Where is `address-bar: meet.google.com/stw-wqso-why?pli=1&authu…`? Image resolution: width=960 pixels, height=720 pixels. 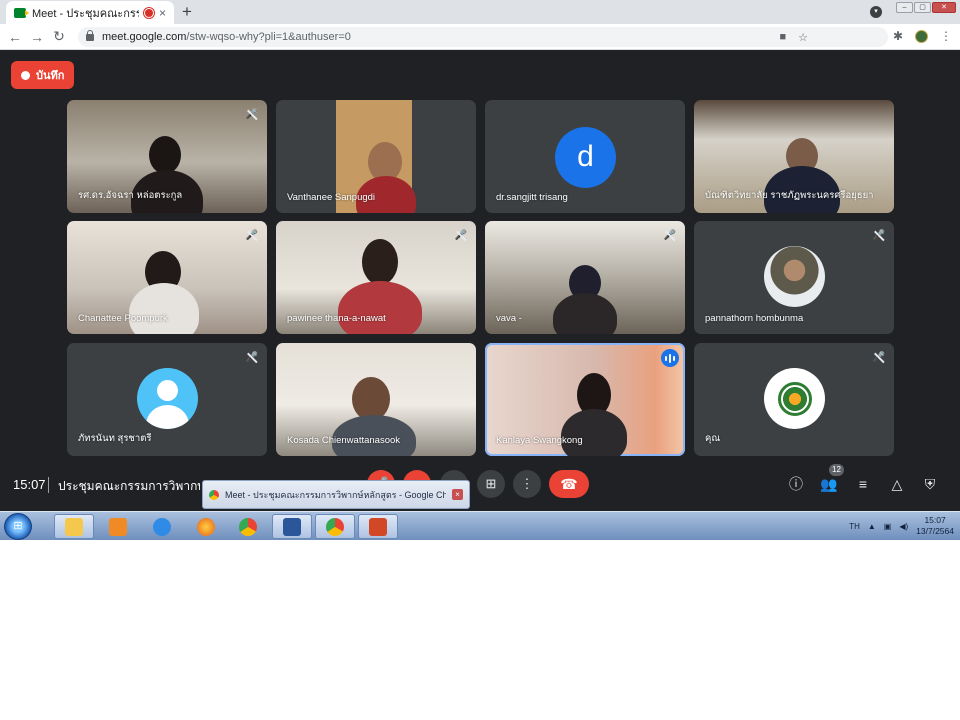
address-bar: meet.google.com/stw-wqso-why?pli=1&authu… is located at coordinates (483, 37).